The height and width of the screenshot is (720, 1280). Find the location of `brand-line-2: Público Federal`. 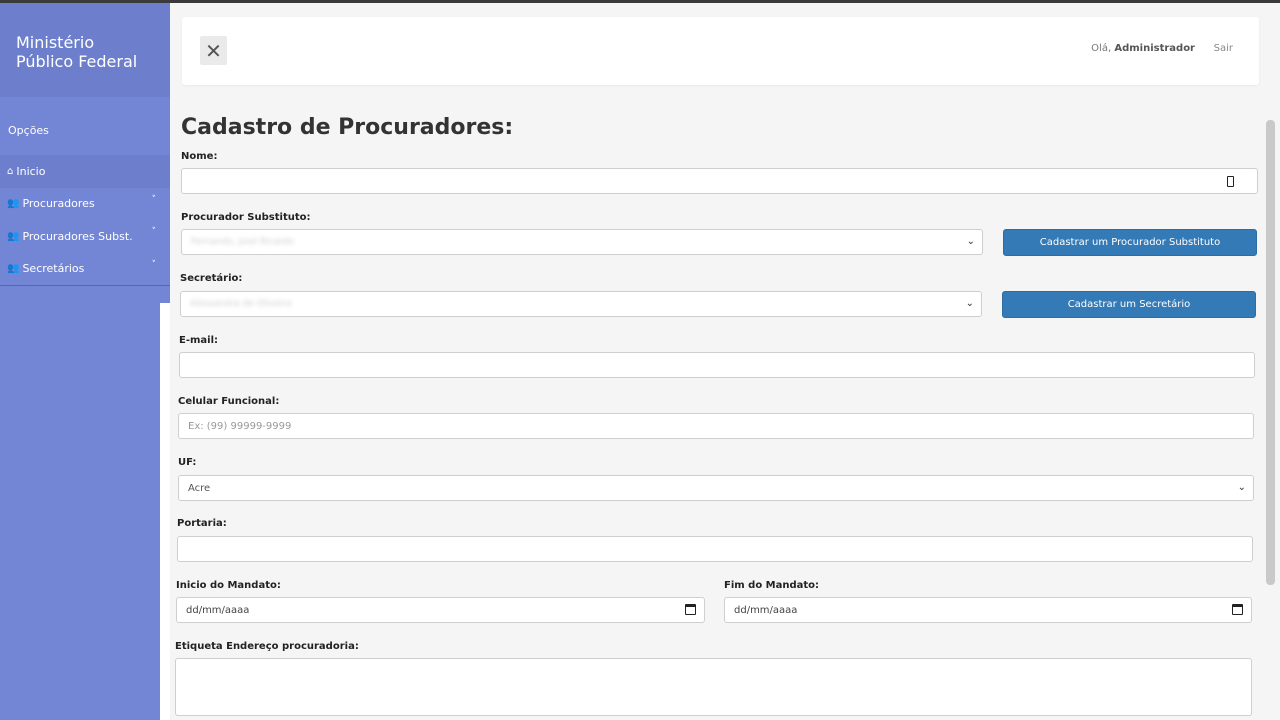

brand-line-2: Público Federal is located at coordinates (77, 61).